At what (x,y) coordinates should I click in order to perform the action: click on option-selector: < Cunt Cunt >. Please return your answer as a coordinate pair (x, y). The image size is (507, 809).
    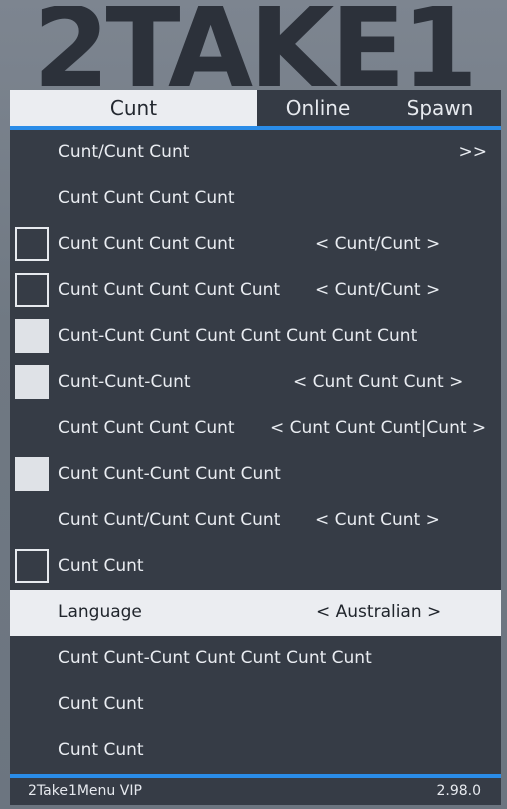
    Looking at the image, I should click on (377, 520).